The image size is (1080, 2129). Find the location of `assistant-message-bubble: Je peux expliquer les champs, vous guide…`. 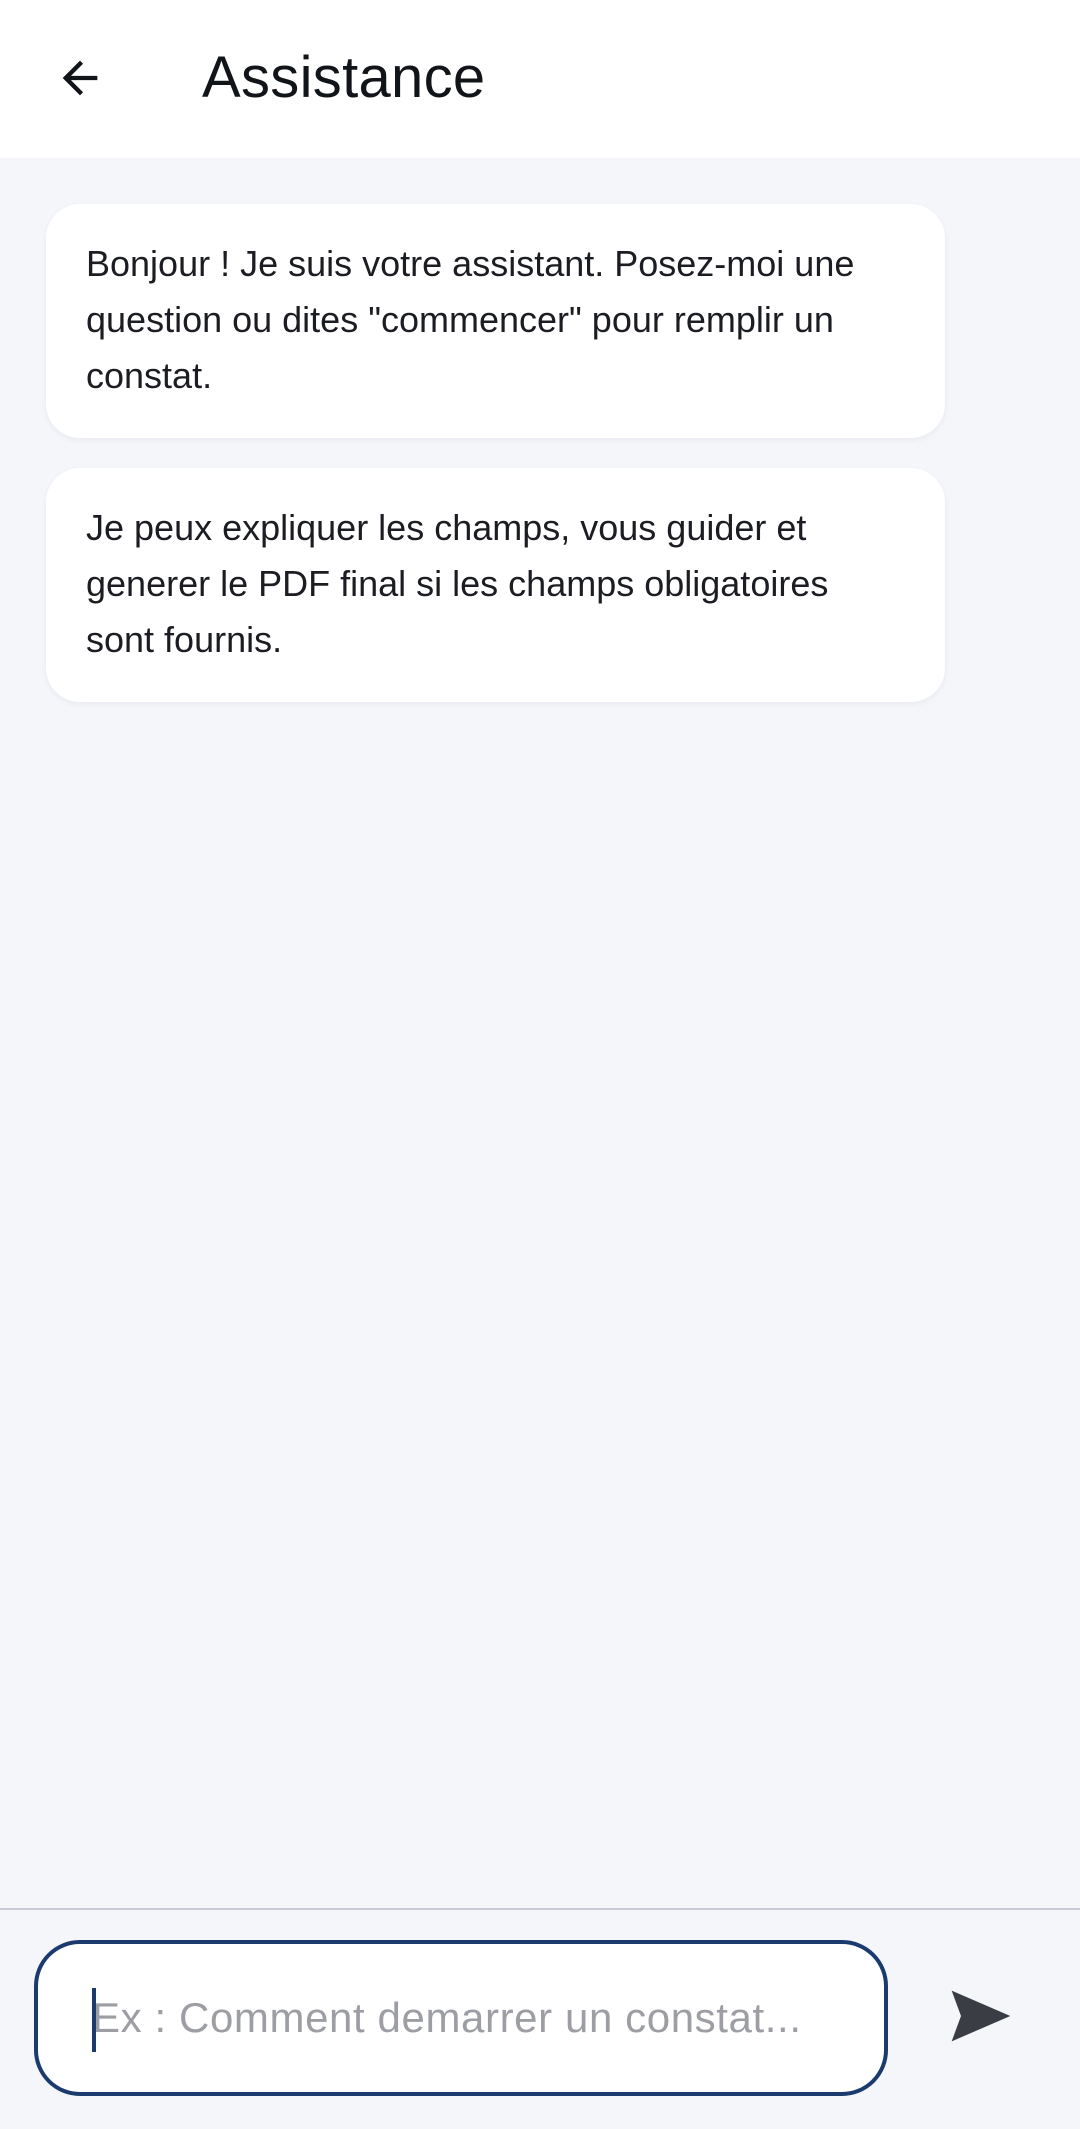

assistant-message-bubble: Je peux expliquer les champs, vous guide… is located at coordinates (495, 585).